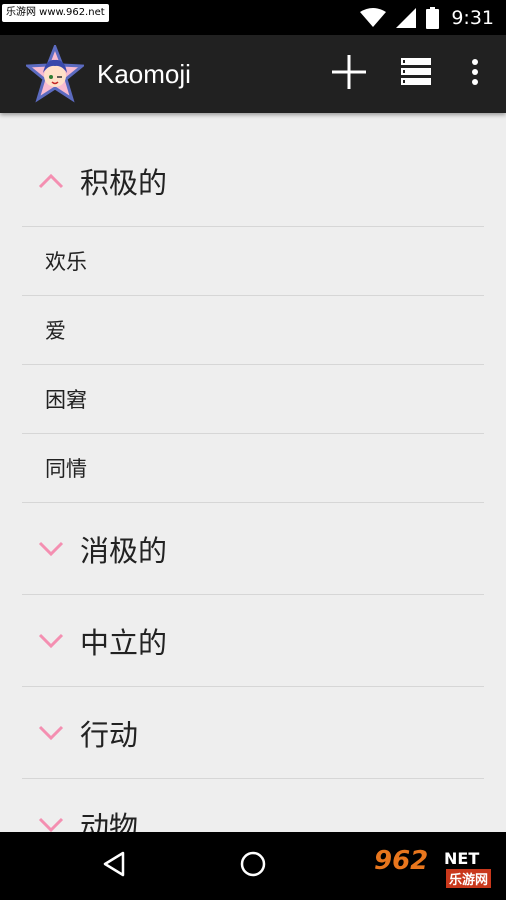  What do you see at coordinates (51, 181) in the screenshot?
I see `chevron-up-icon` at bounding box center [51, 181].